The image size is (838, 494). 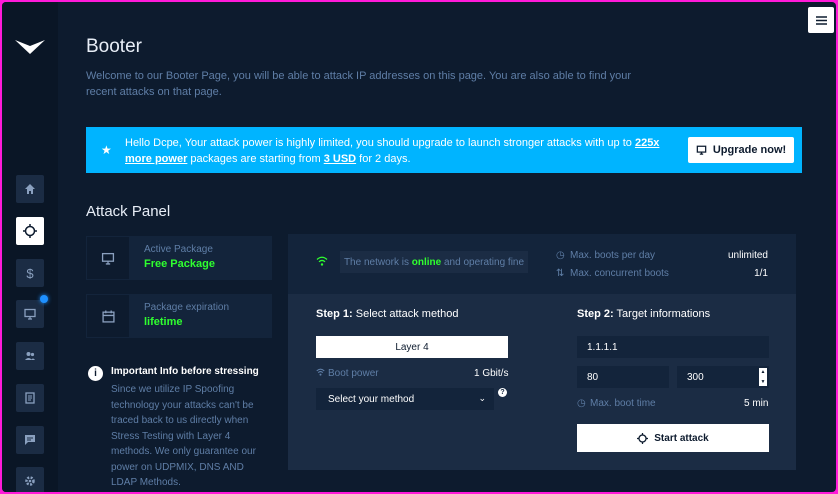 What do you see at coordinates (613, 255) in the screenshot?
I see `max-boots-label: Max. boots per day` at bounding box center [613, 255].